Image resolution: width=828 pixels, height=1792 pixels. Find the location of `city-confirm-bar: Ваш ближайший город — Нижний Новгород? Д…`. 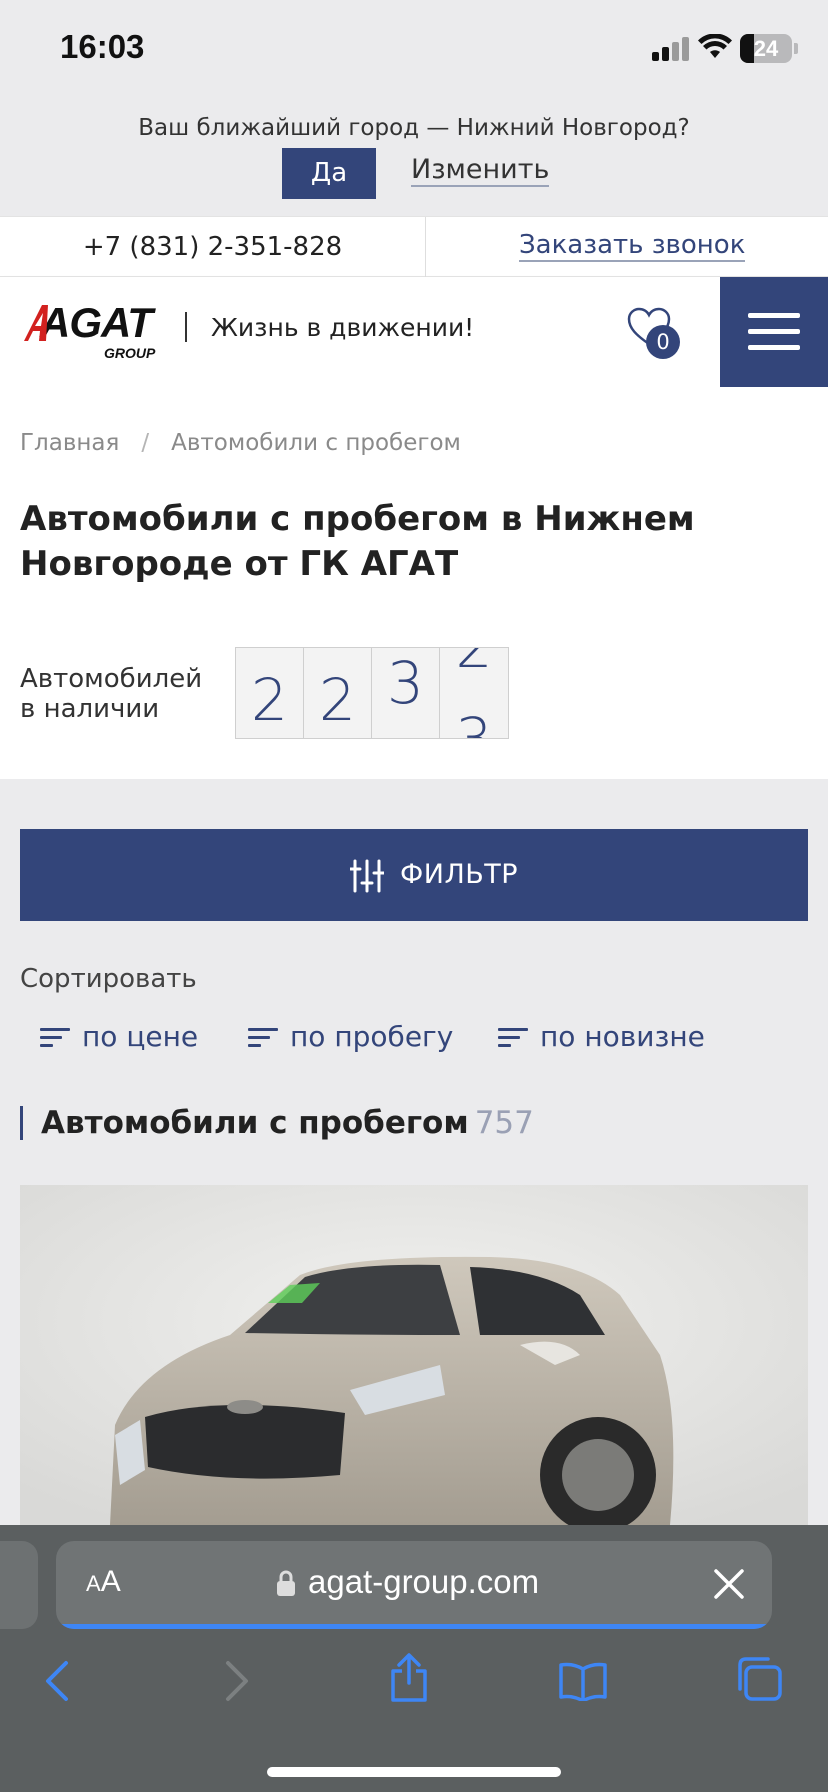

city-confirm-bar: Ваш ближайший город — Нижний Новгород? Д… is located at coordinates (414, 158).